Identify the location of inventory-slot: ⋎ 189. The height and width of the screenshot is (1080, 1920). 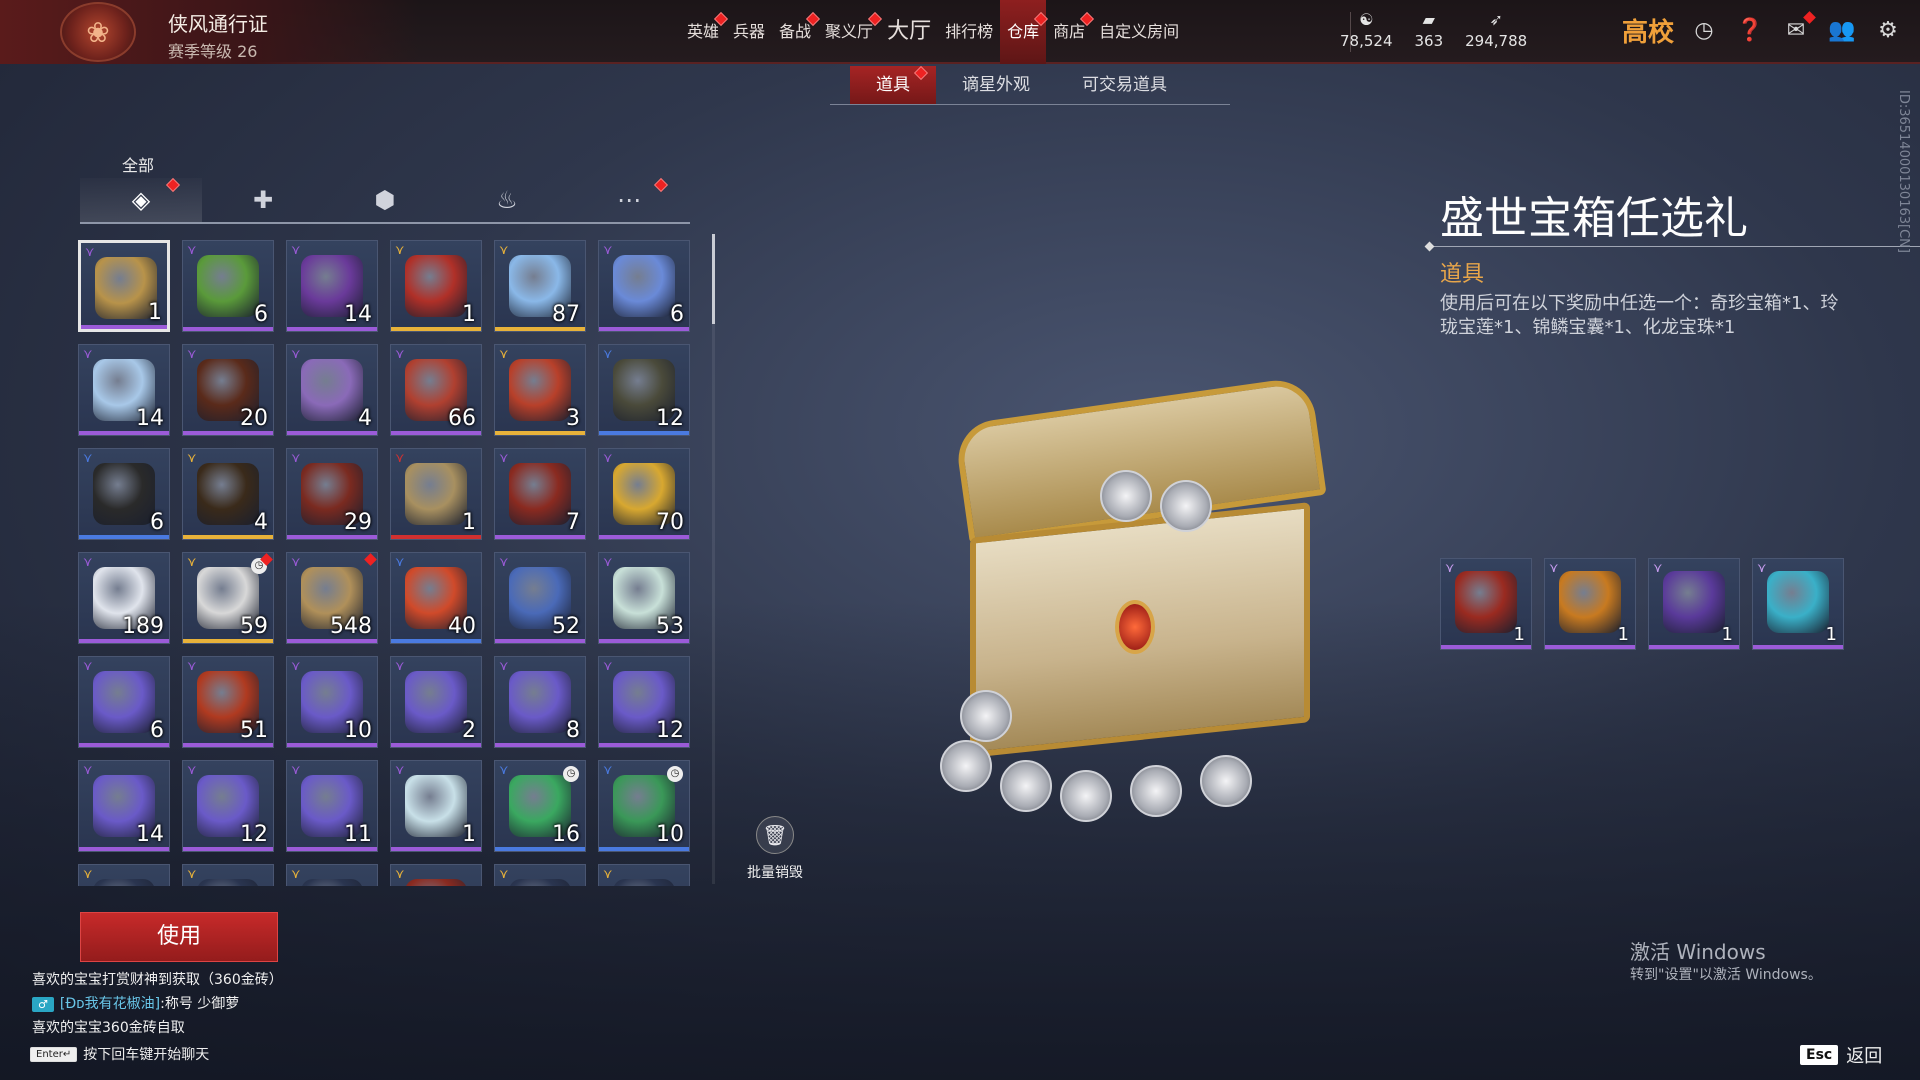
(124, 598).